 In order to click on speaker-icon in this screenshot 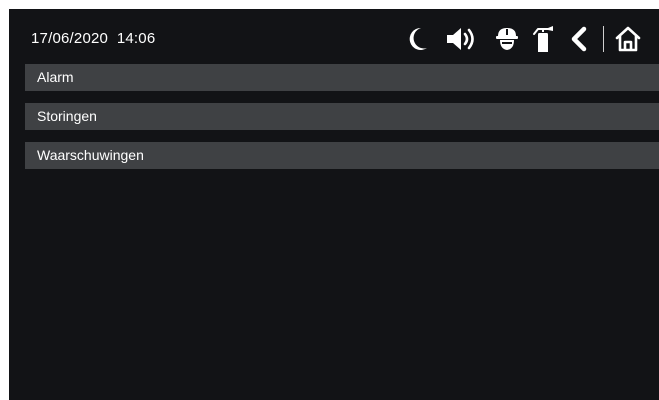, I will do `click(463, 39)`.